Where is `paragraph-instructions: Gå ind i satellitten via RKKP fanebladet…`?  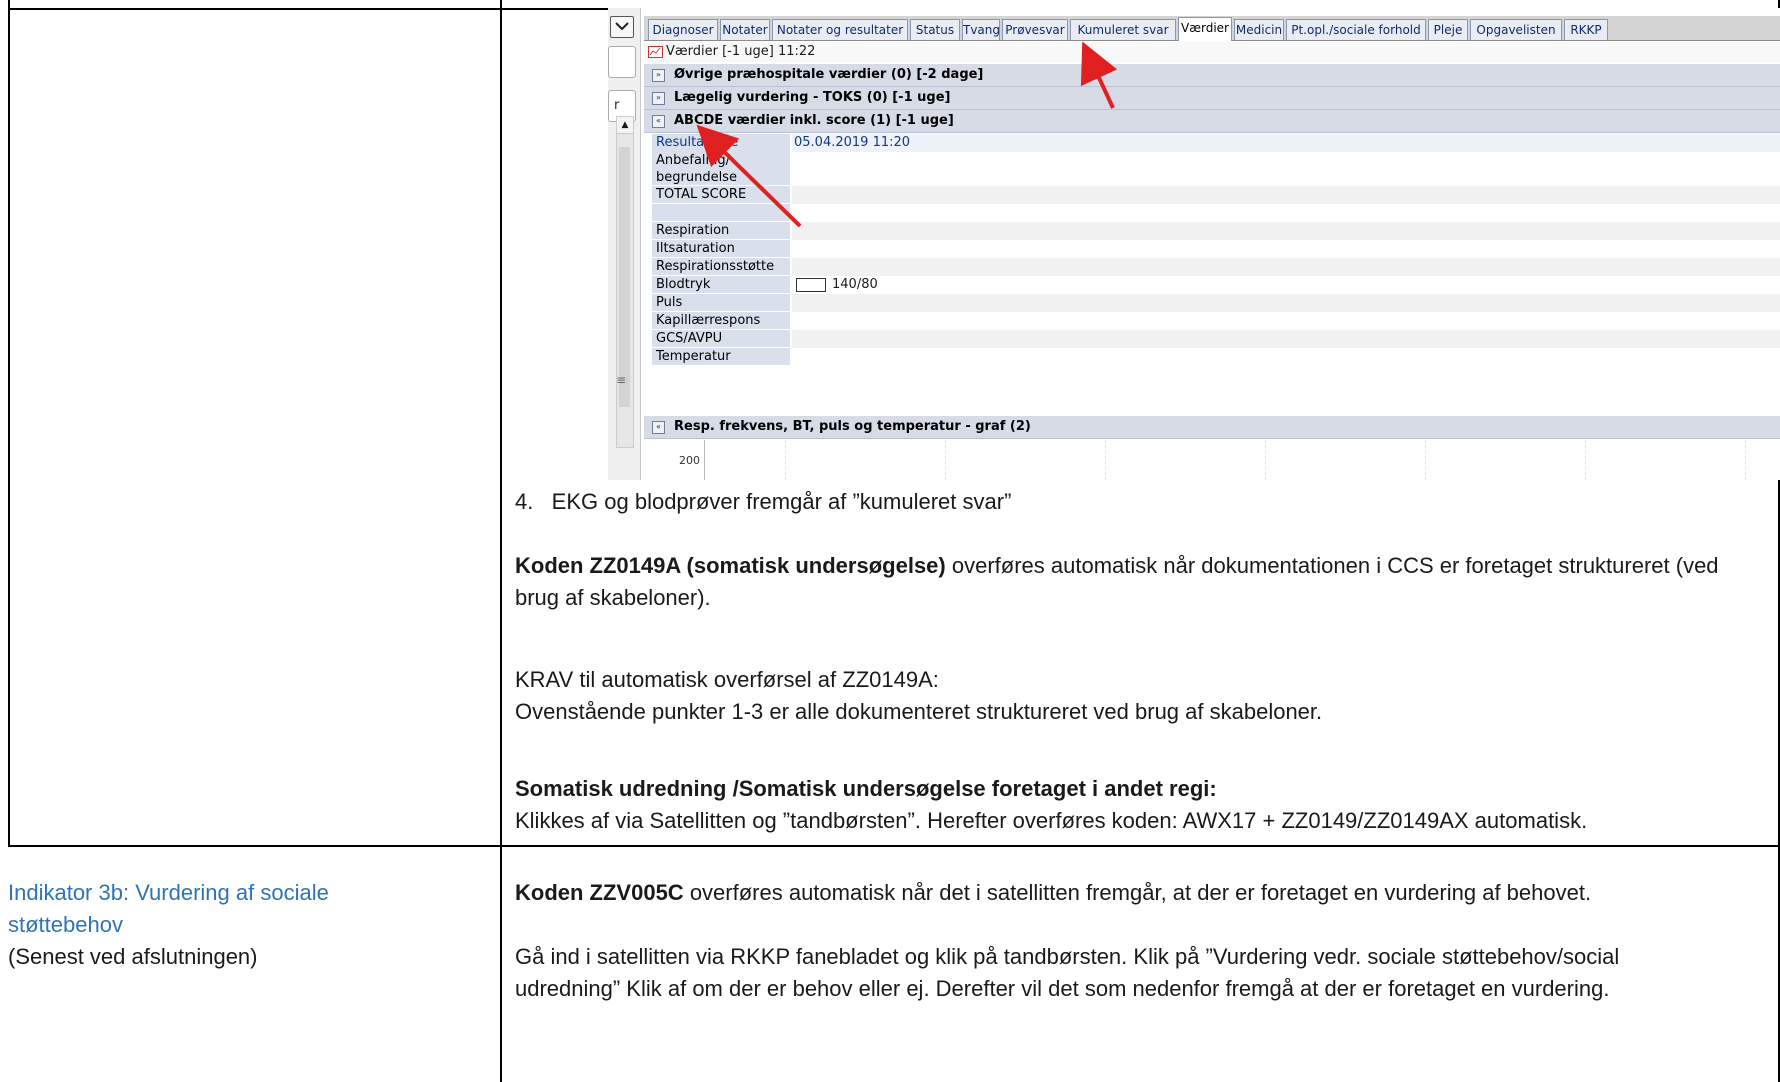 paragraph-instructions: Gå ind i satellitten via RKKP fanebladet… is located at coordinates (1067, 972).